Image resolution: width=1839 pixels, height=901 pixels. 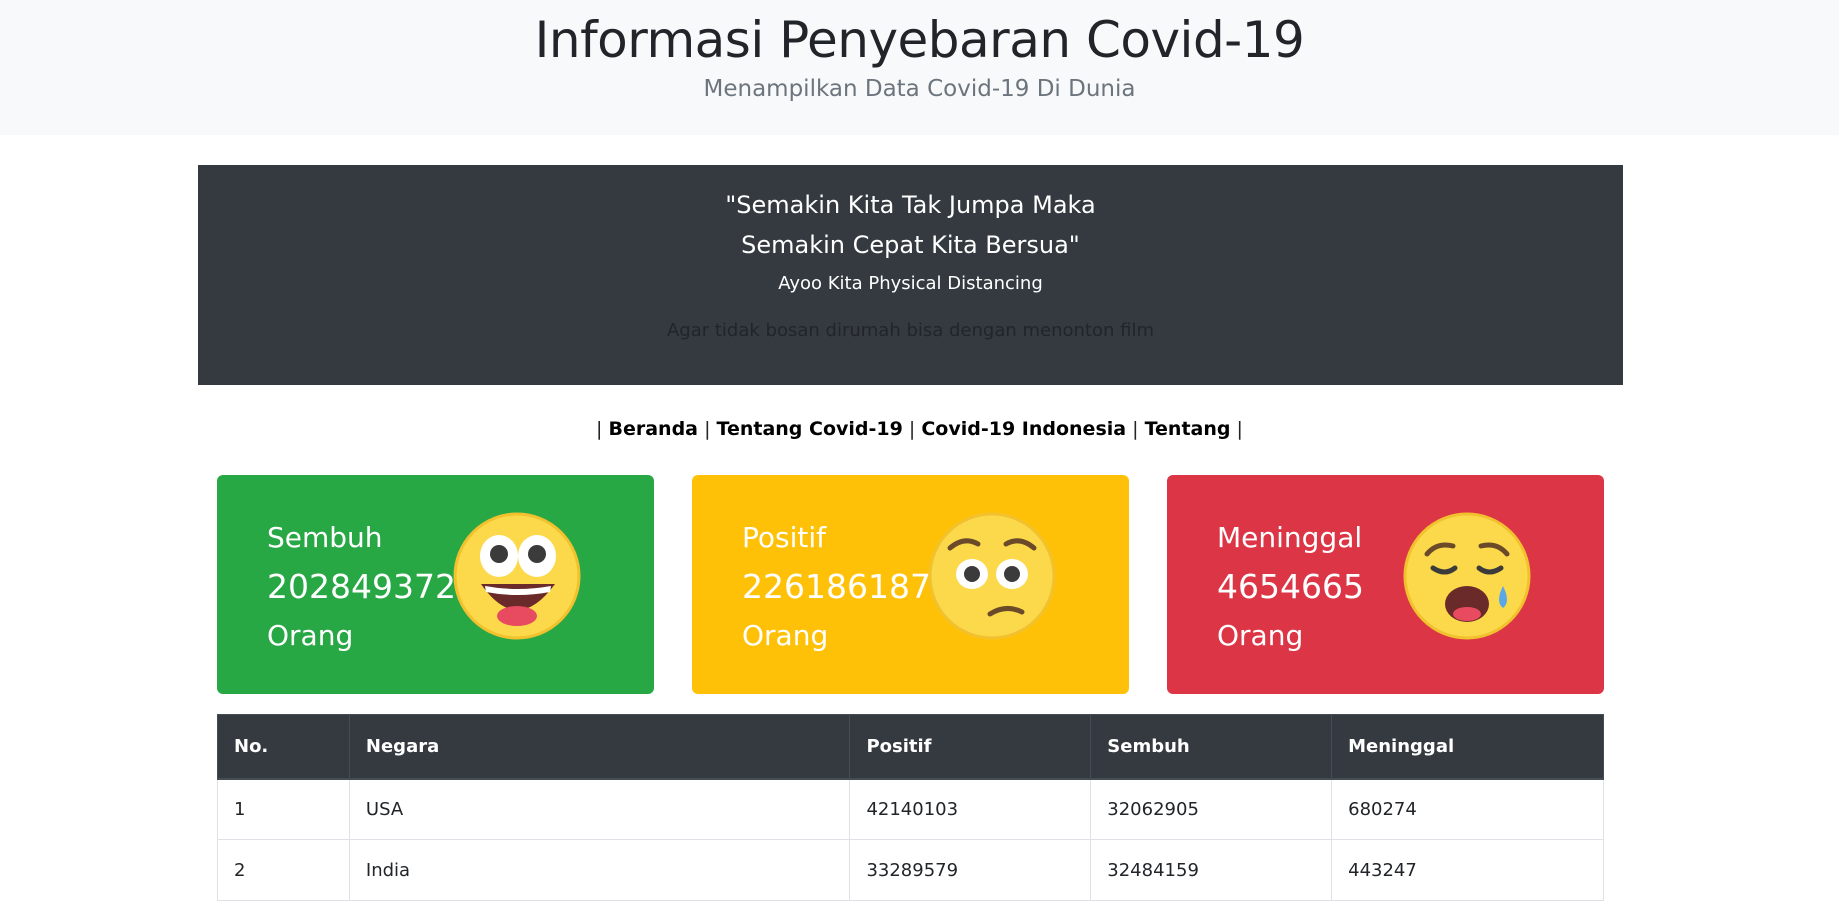 I want to click on page-title: Informasi Penyebaran Covid-19, so click(x=919, y=40).